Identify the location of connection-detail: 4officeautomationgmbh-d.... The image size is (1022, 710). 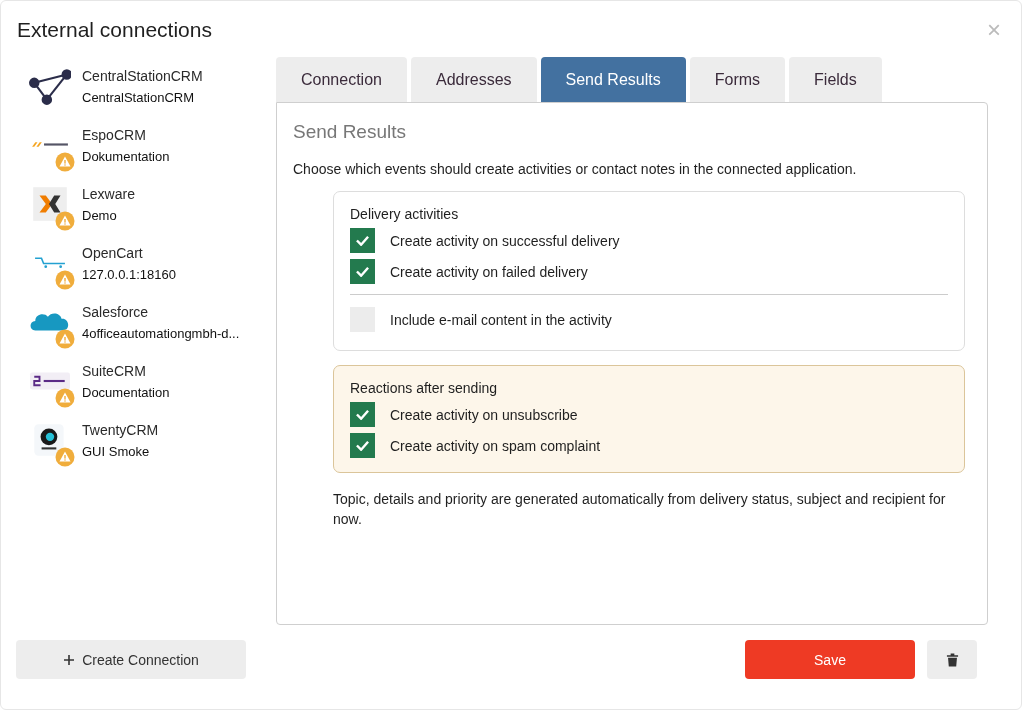
(161, 333).